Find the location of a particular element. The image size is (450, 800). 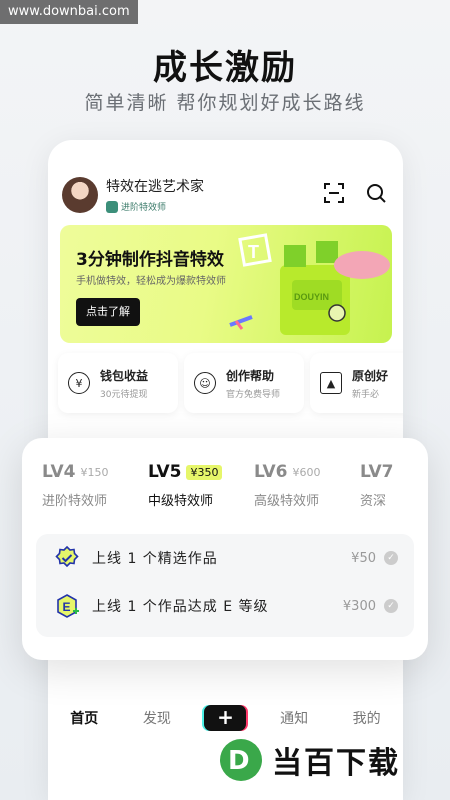

tool-desc: 30元待提现 is located at coordinates (124, 394).